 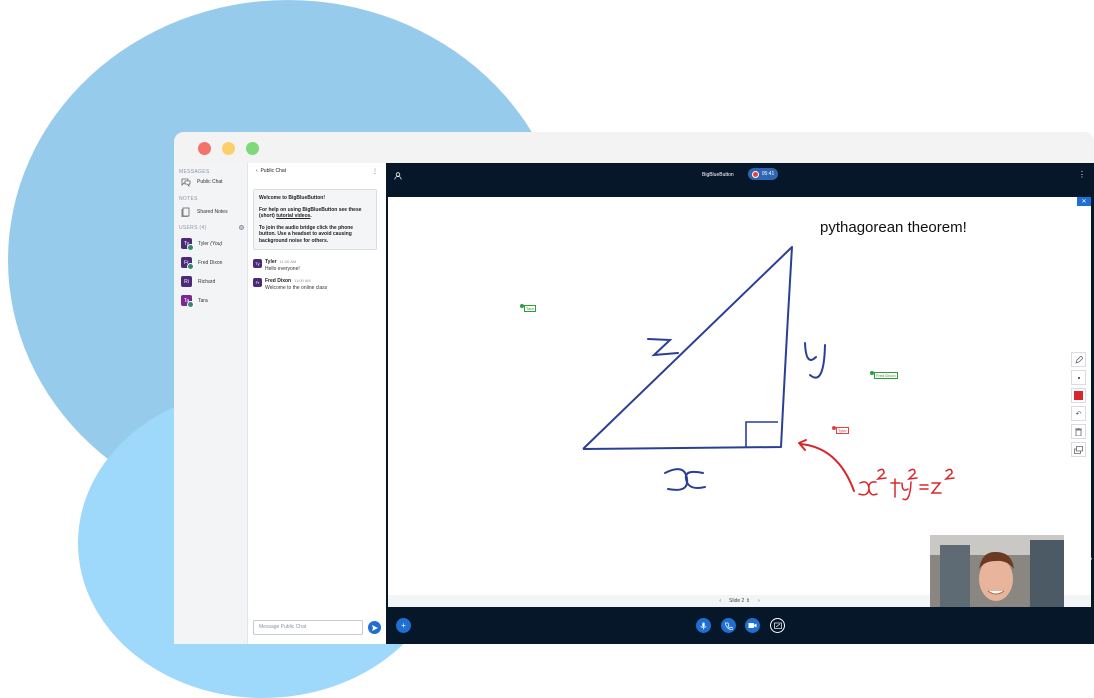 I want to click on user-you-tag: (You), so click(x=216, y=243).